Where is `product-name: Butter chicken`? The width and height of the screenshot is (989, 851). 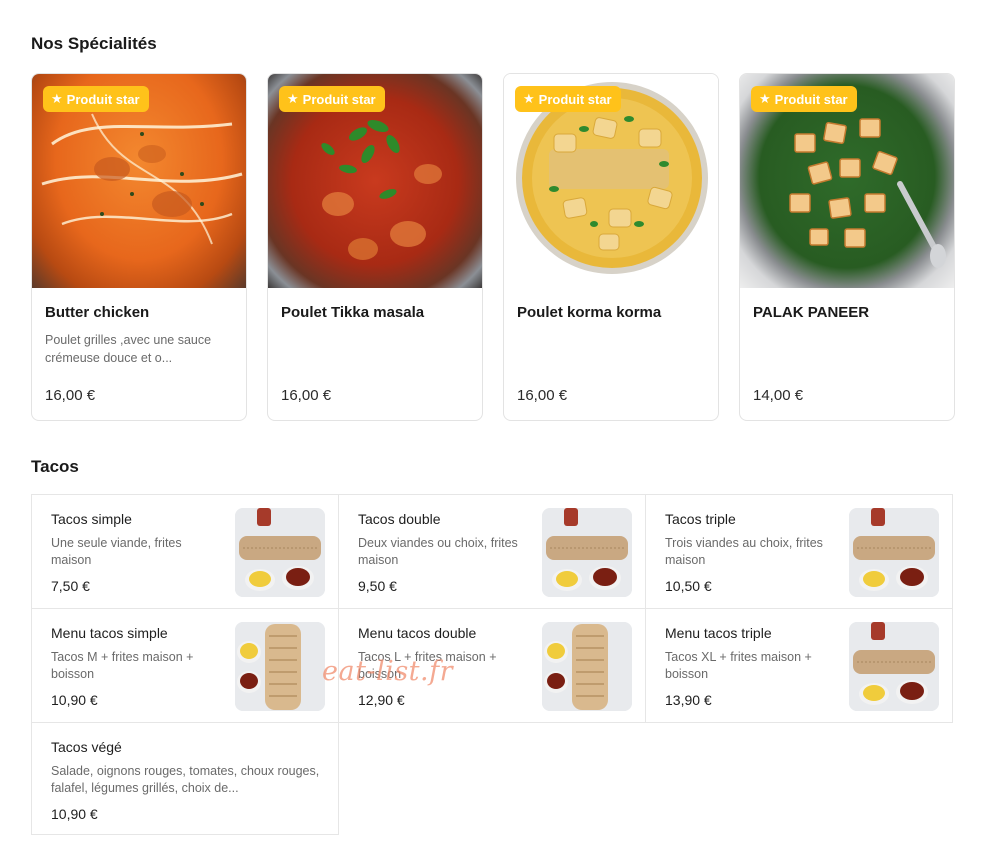
product-name: Butter chicken is located at coordinates (97, 312).